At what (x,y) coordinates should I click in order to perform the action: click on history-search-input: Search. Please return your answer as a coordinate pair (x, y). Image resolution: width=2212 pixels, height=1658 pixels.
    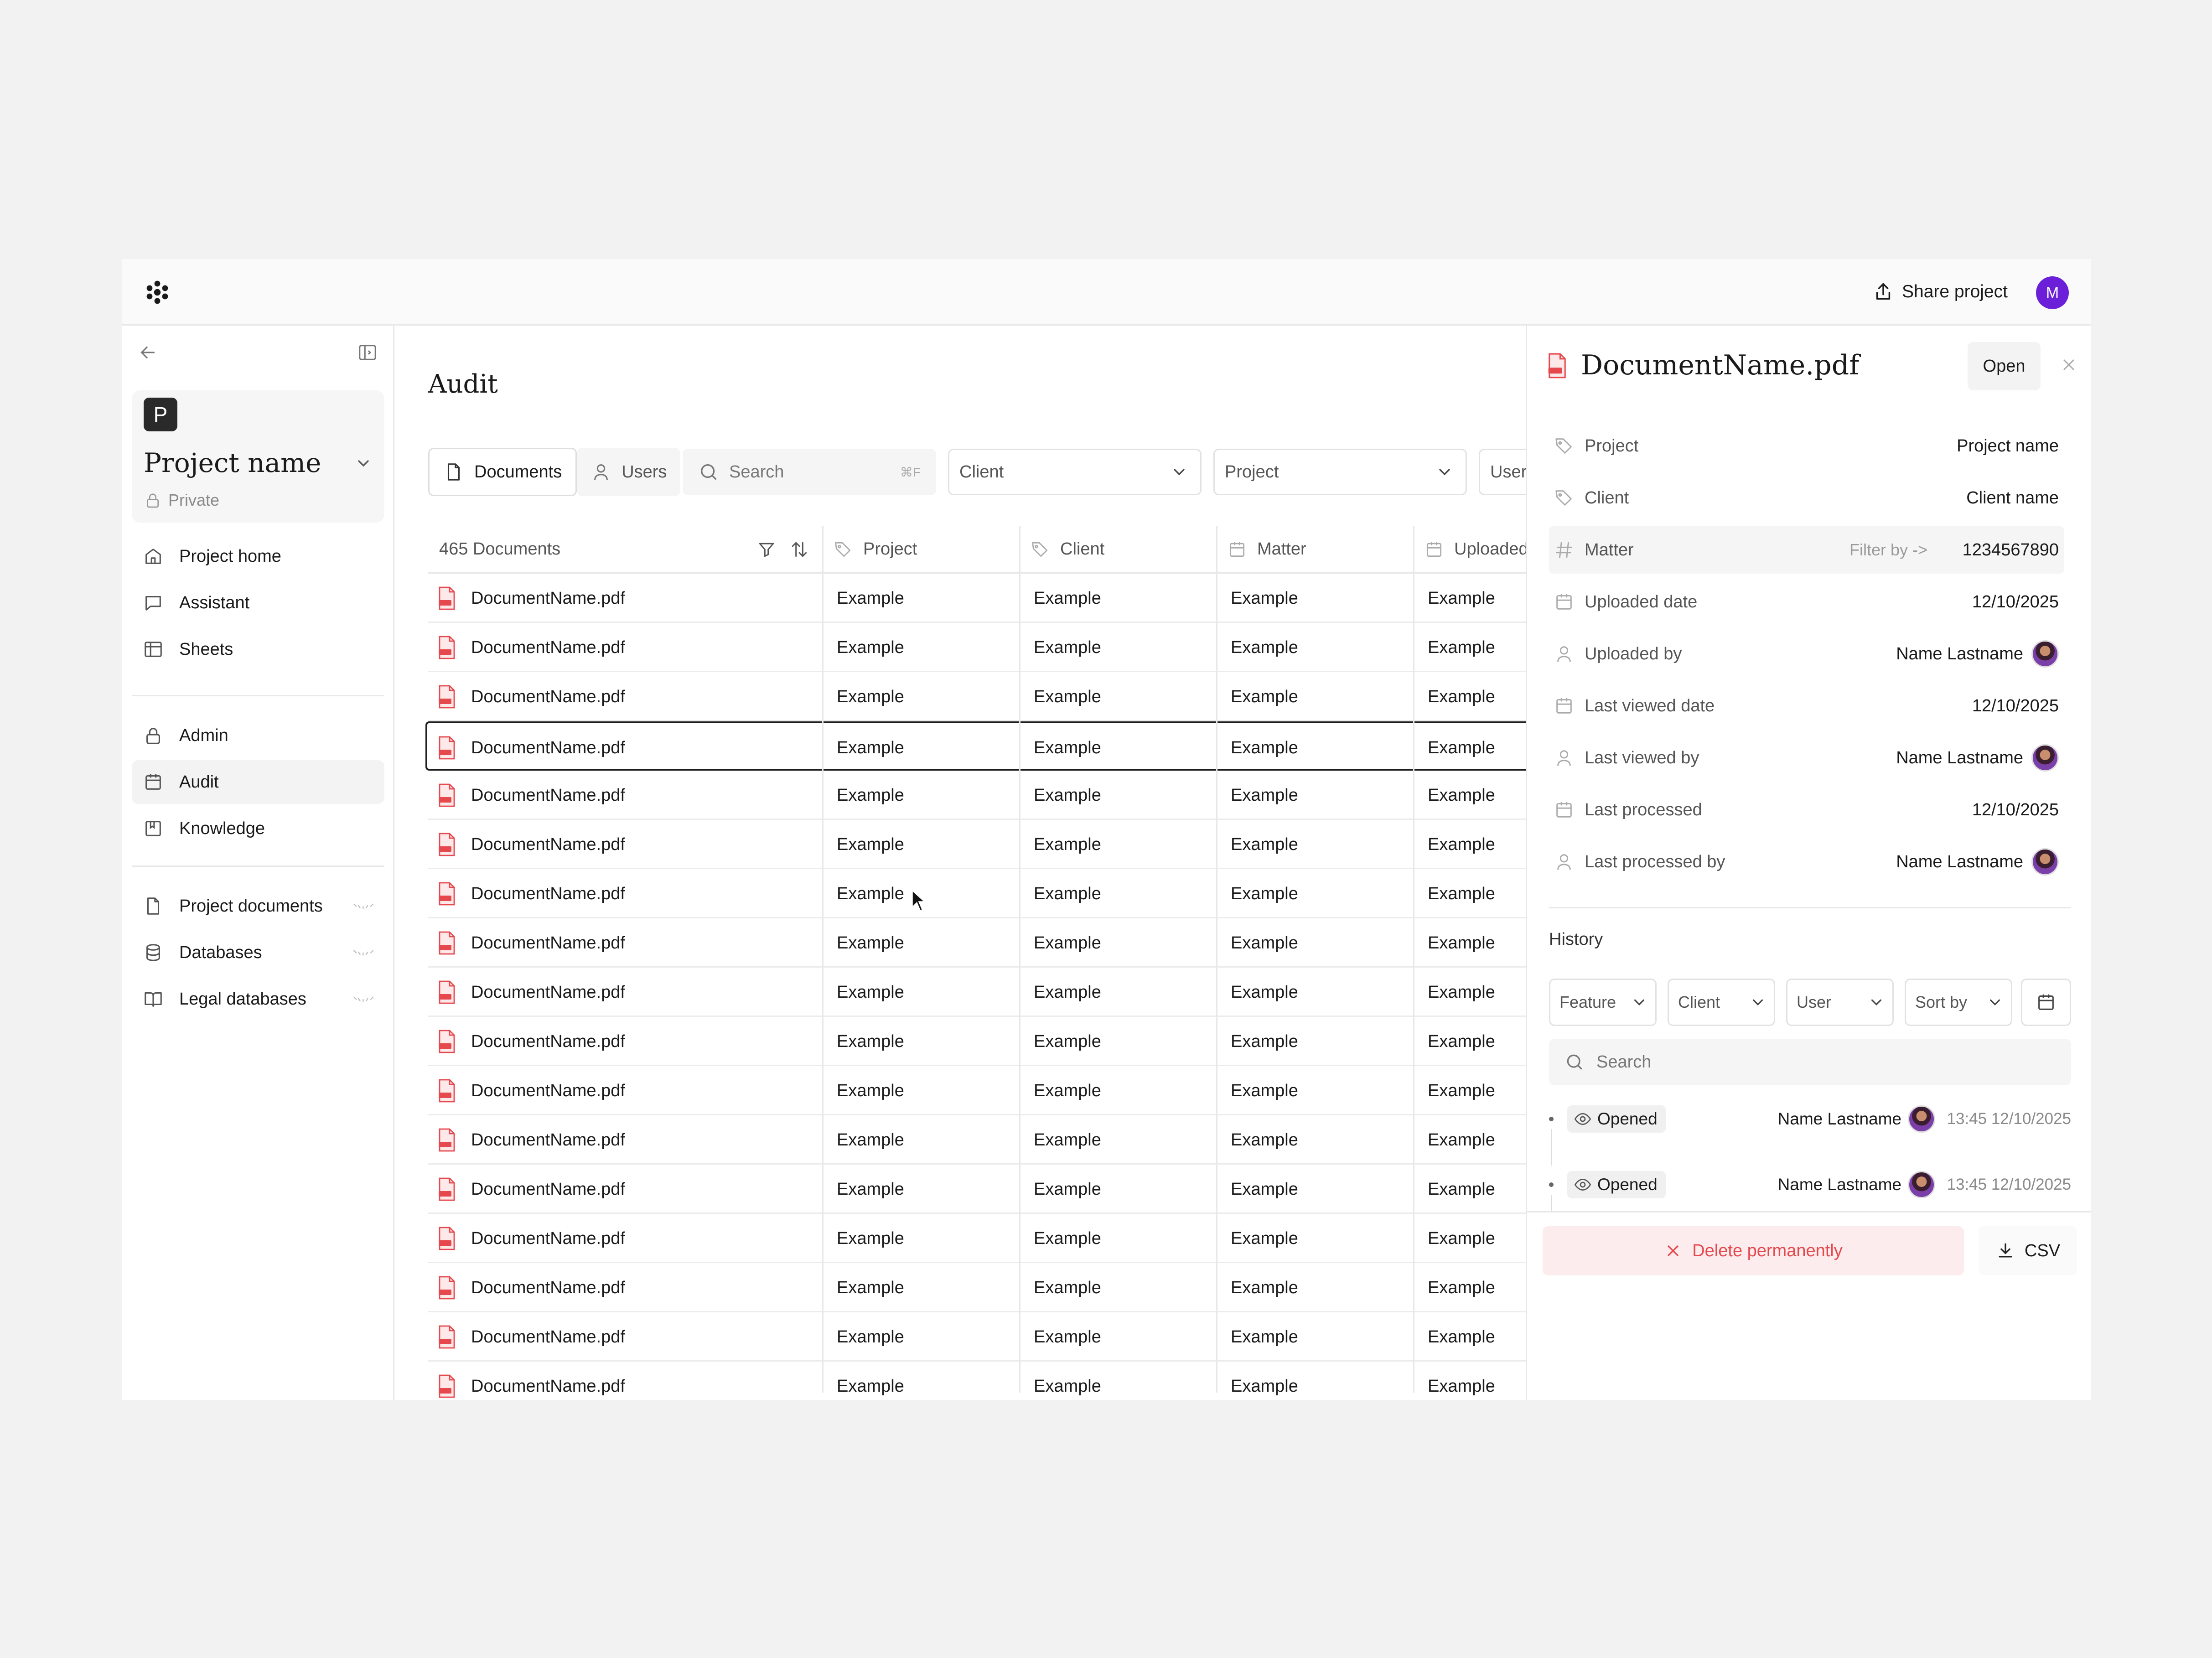
    Looking at the image, I should click on (1810, 1062).